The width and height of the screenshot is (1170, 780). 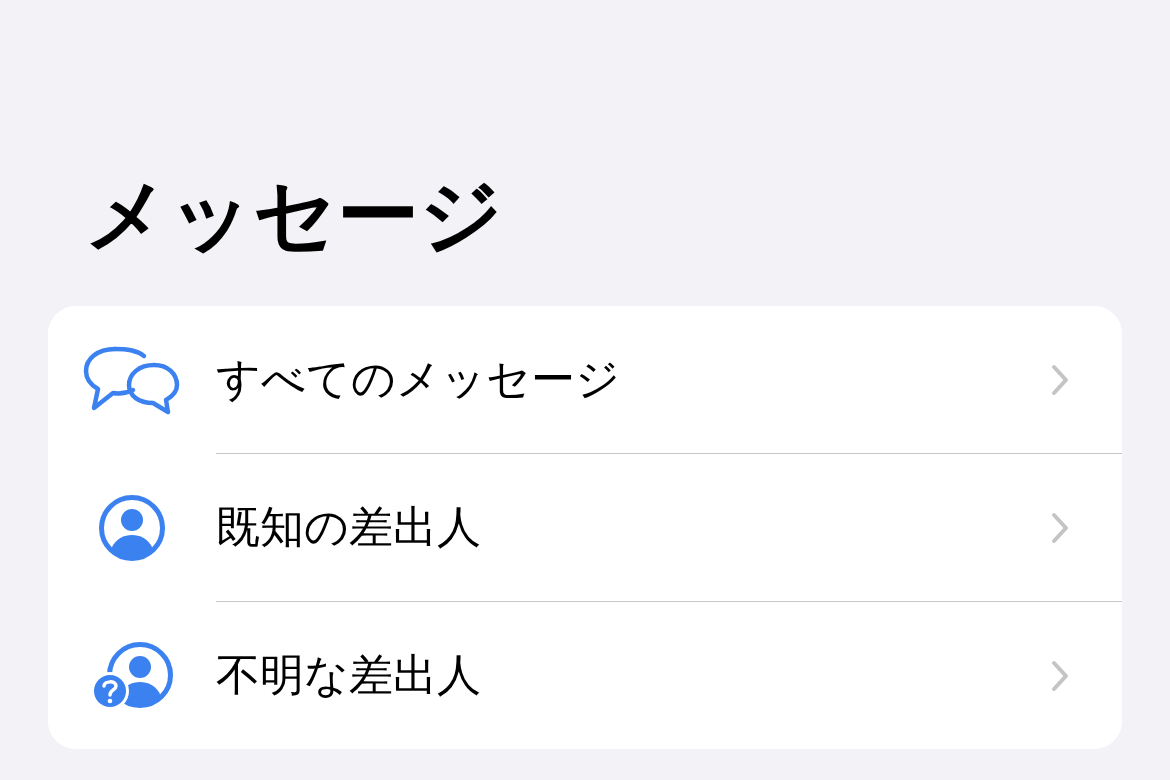 I want to click on person-circle-icon, so click(x=132, y=527).